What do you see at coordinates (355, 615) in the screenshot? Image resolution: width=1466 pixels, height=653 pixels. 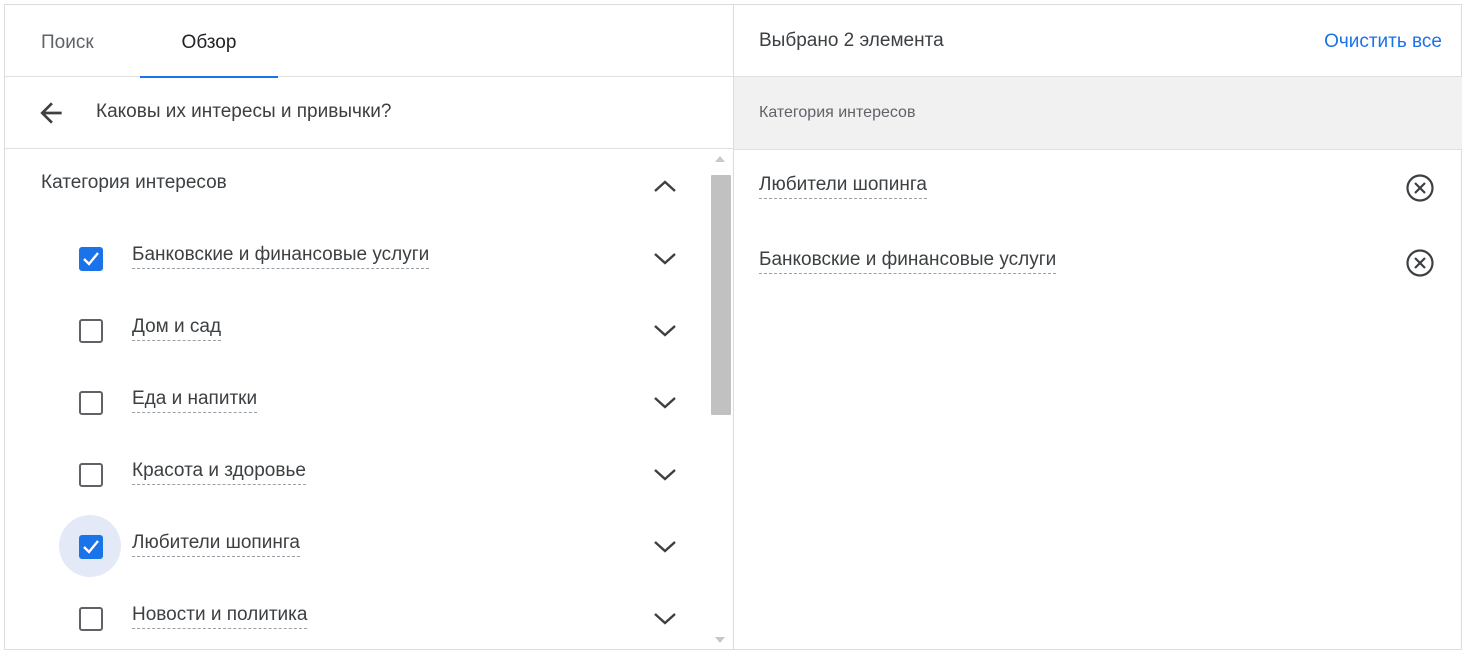 I see `list-item: Новости и политика` at bounding box center [355, 615].